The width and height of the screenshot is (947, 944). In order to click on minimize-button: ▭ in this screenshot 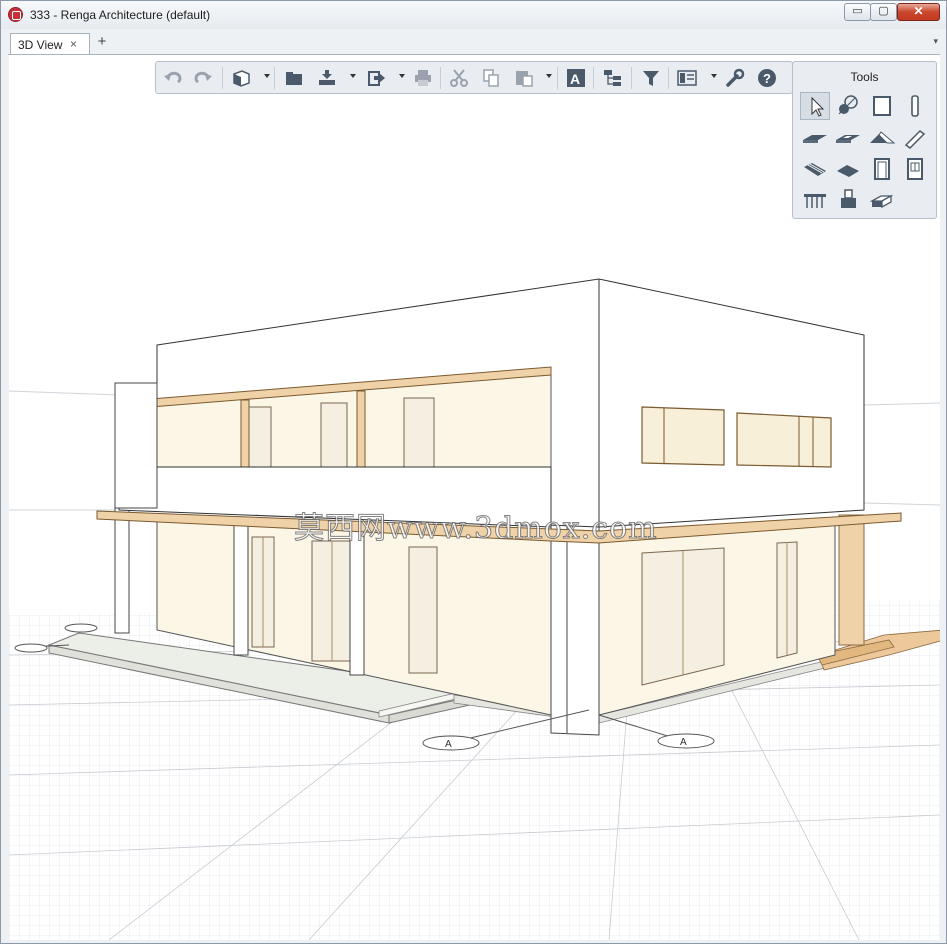, I will do `click(857, 12)`.